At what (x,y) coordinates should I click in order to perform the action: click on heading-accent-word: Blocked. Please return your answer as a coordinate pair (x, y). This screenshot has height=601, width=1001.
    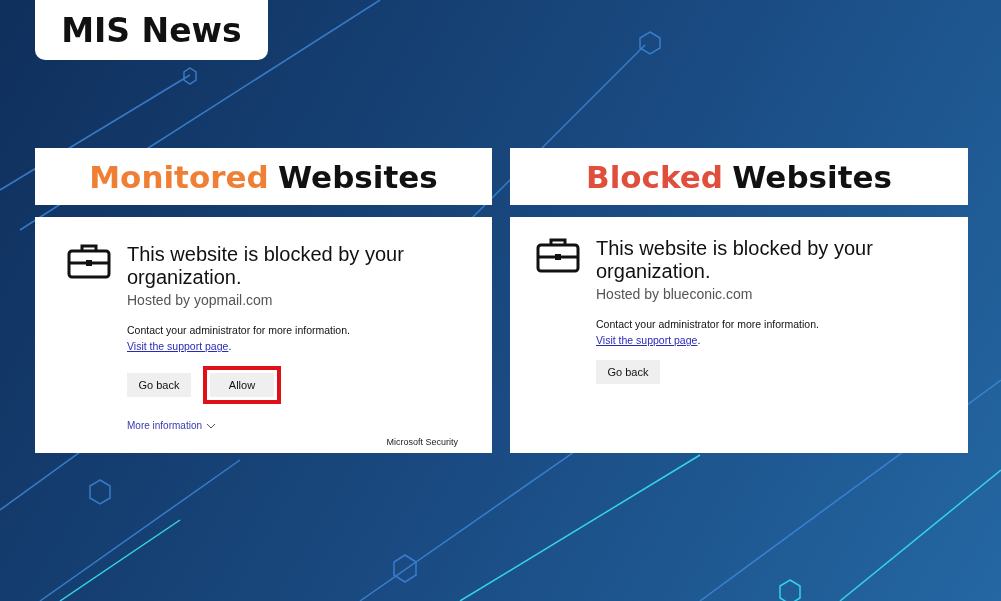
    Looking at the image, I should click on (654, 176).